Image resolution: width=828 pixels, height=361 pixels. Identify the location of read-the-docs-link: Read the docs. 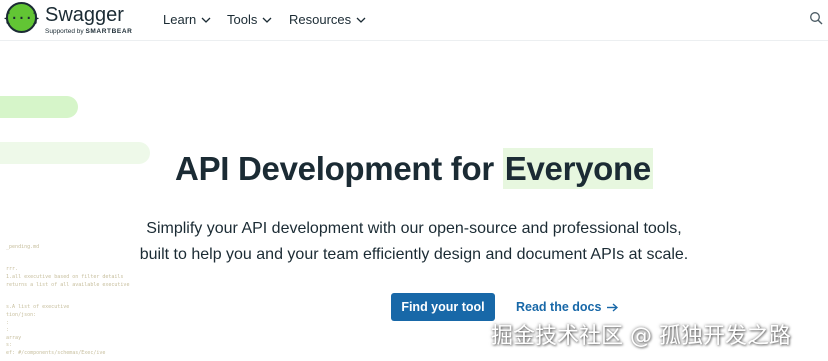
(567, 307).